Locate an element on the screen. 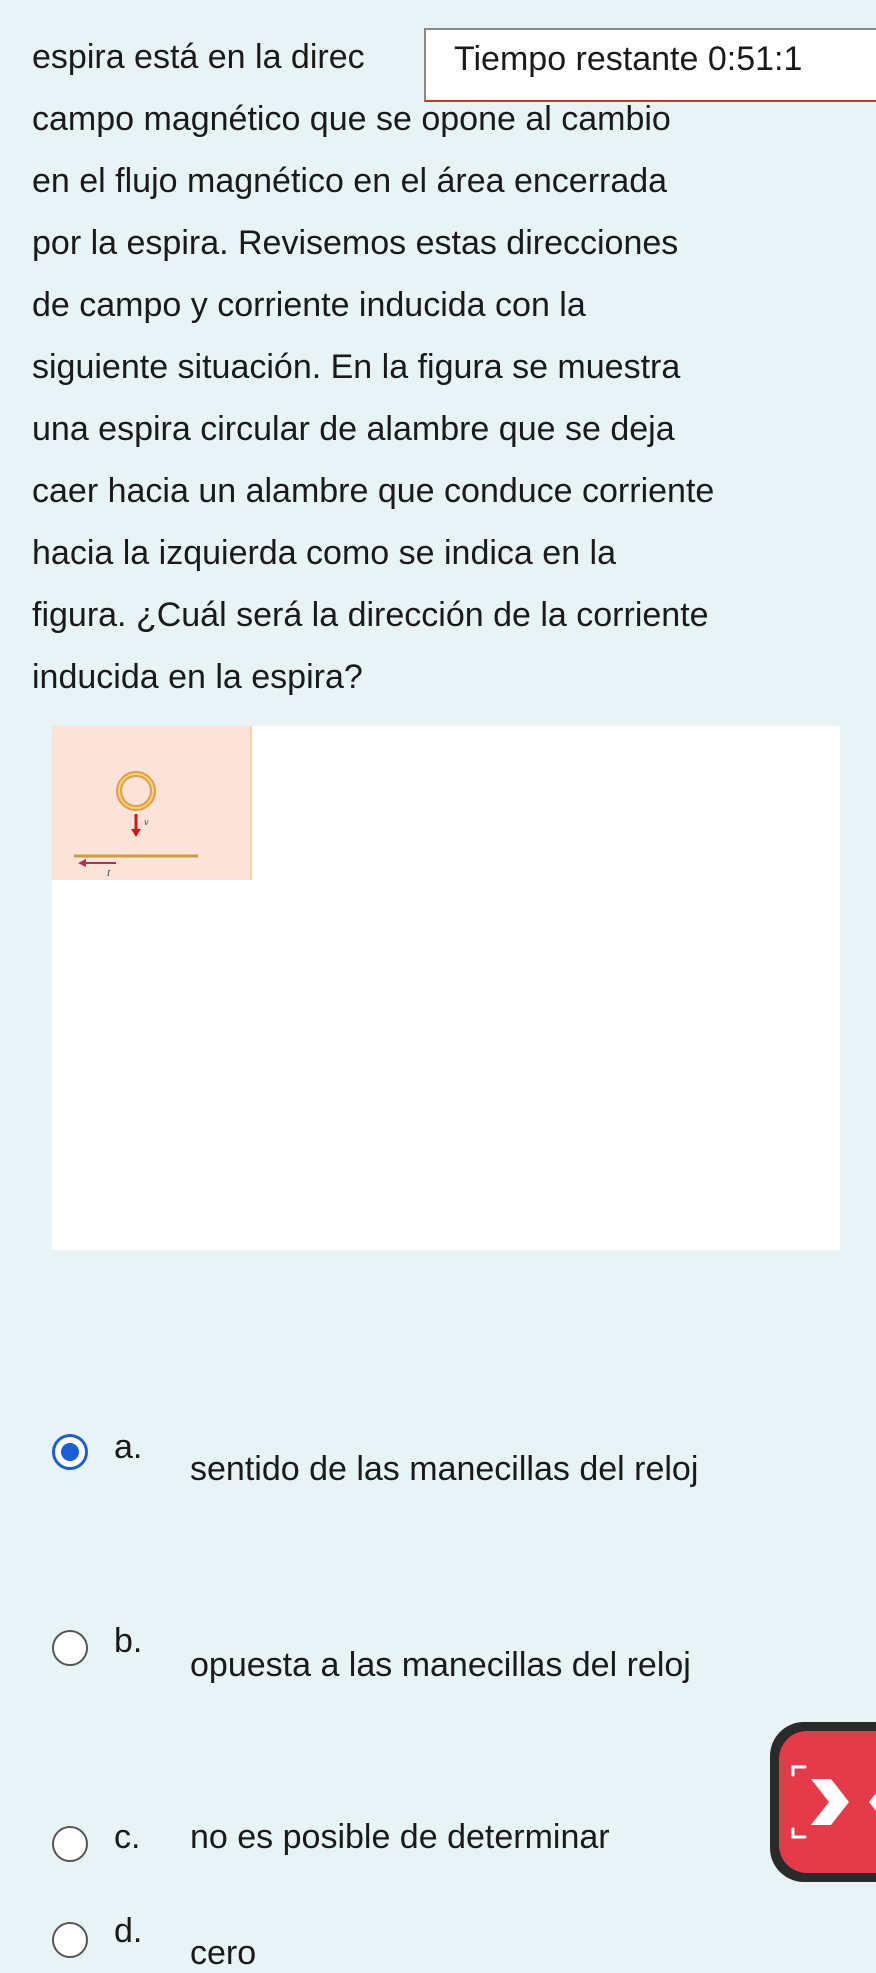 The height and width of the screenshot is (1973, 876). option-c: c. no es posible de determinar is located at coordinates (447, 1843).